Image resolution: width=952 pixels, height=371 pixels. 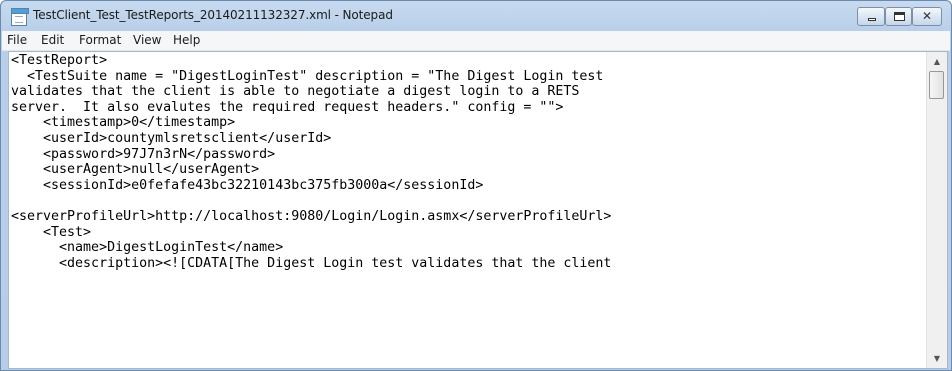 I want to click on minimize-button, so click(x=871, y=16).